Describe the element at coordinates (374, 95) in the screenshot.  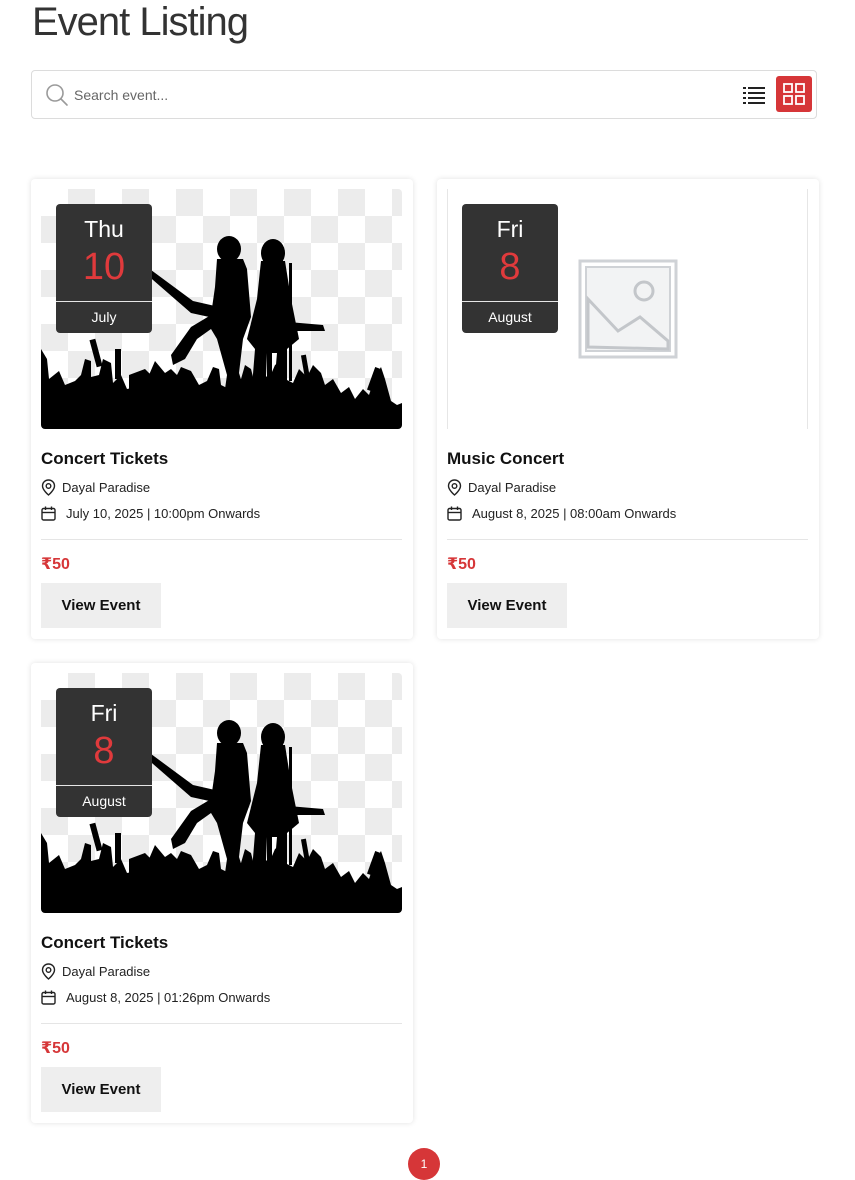
I see `search-input` at that location.